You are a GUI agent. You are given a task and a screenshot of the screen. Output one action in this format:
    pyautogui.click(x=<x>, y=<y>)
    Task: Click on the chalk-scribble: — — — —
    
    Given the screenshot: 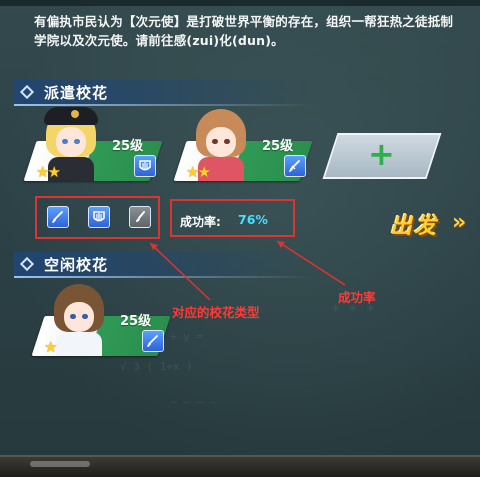 What is the action you would take?
    pyautogui.click(x=193, y=401)
    